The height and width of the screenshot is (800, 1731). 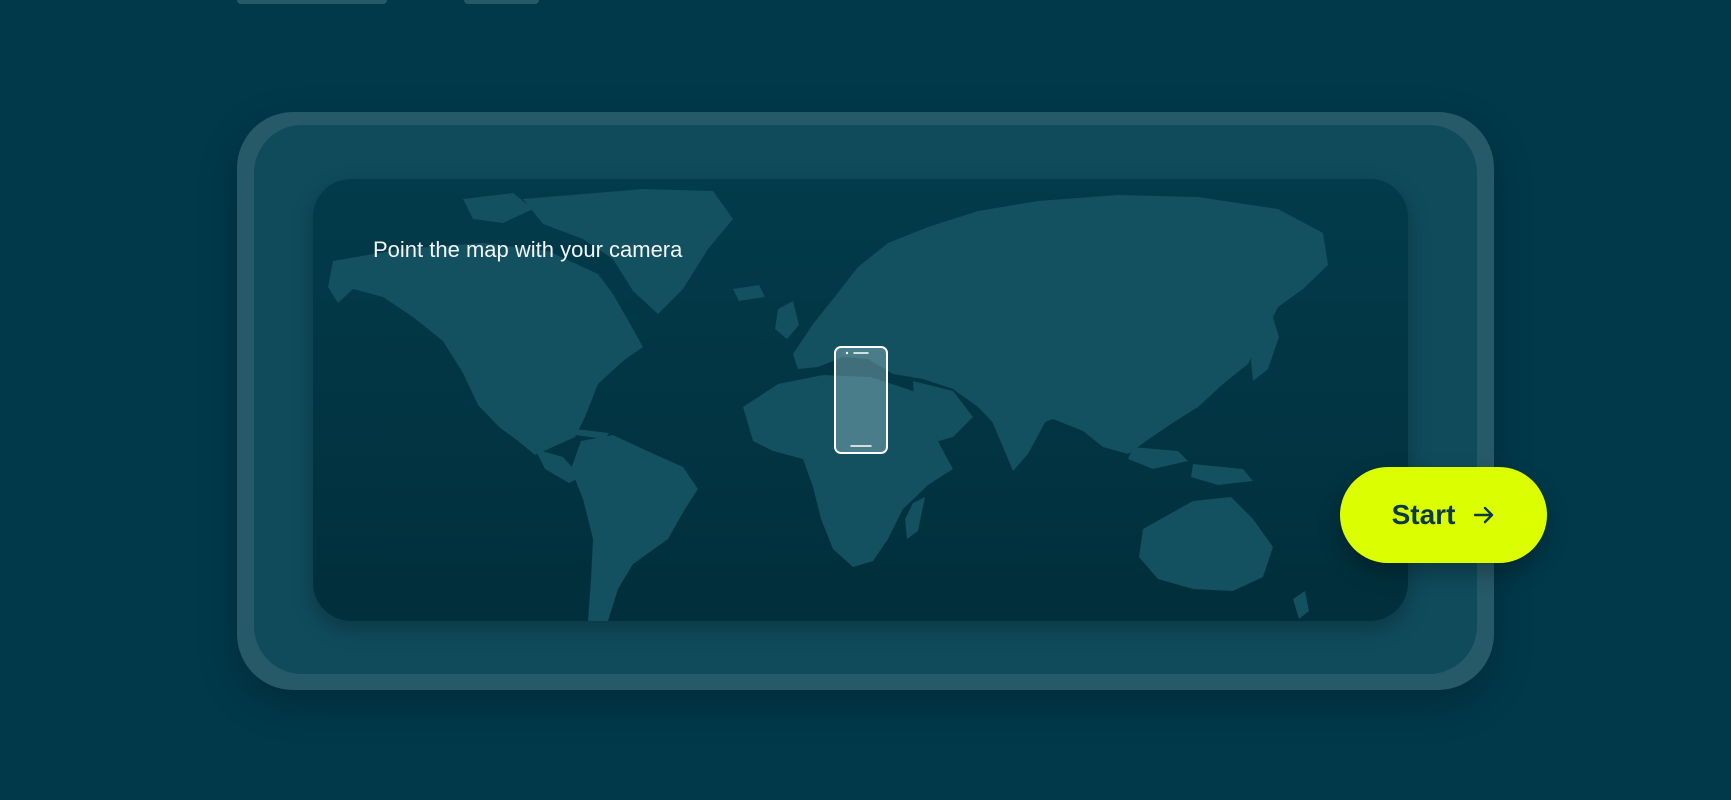 I want to click on instruction-text: Point the map with your camera, so click(x=528, y=249).